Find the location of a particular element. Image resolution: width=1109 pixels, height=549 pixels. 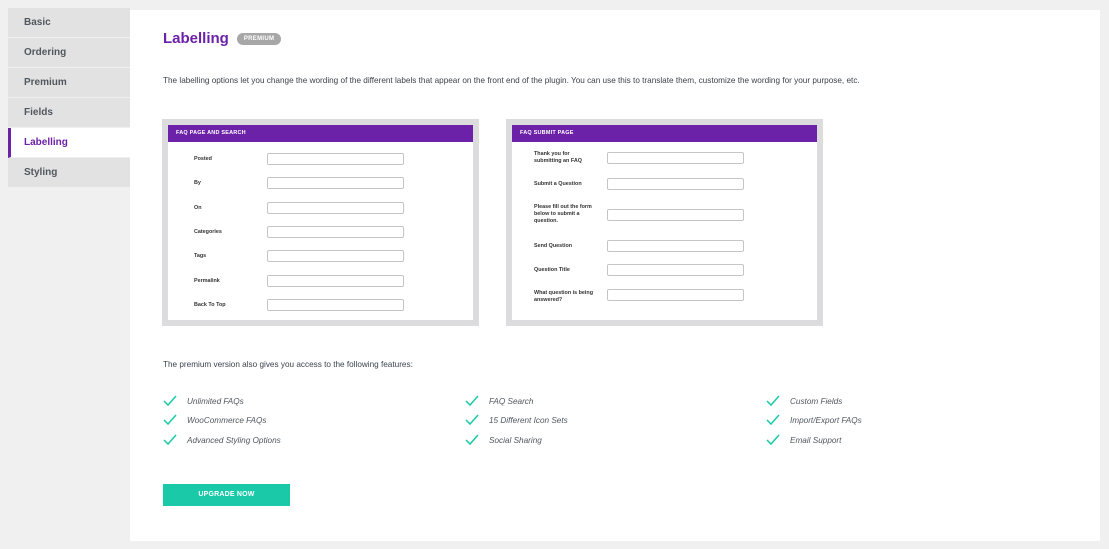

feature-label: Advanced Styling Options is located at coordinates (234, 440).